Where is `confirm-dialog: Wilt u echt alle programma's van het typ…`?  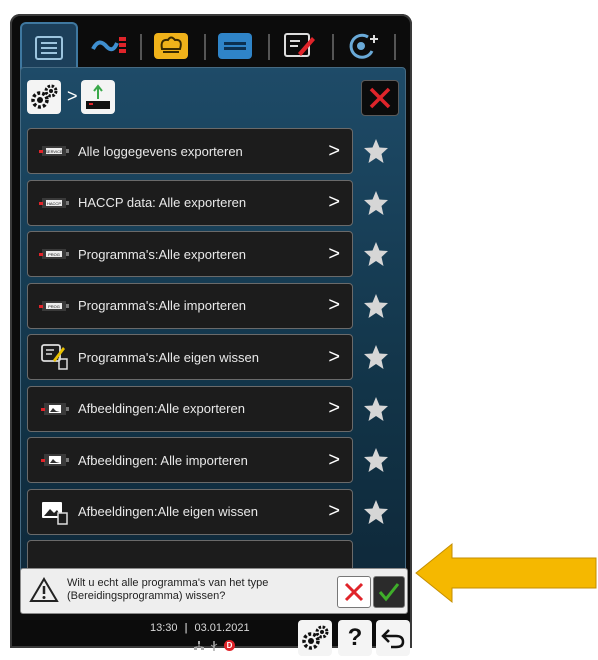 confirm-dialog: Wilt u echt alle programma's van het typ… is located at coordinates (214, 591).